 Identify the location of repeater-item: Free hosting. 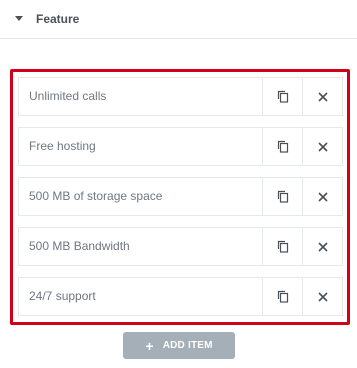
(180, 146).